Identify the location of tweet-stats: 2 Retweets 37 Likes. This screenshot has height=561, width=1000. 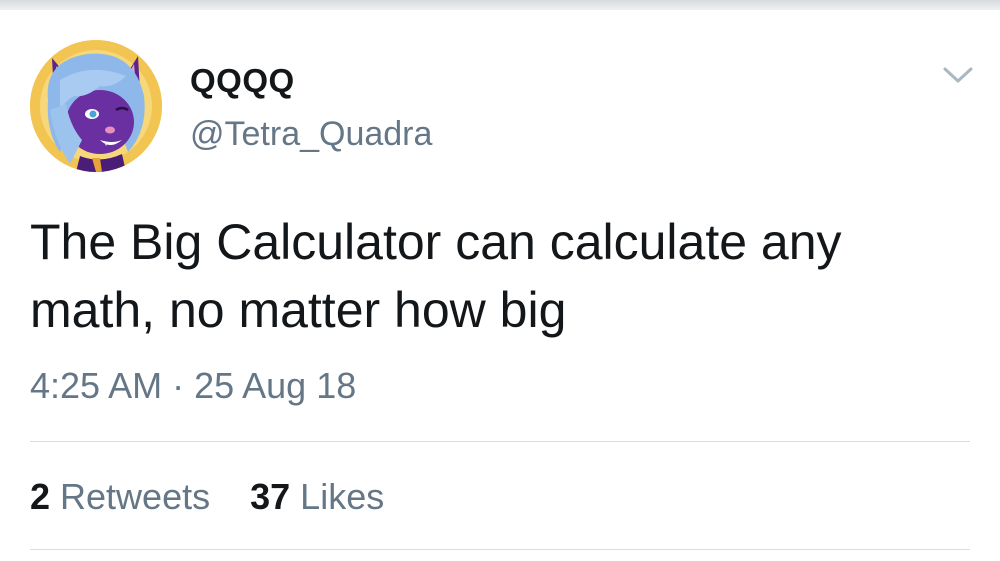
(207, 497).